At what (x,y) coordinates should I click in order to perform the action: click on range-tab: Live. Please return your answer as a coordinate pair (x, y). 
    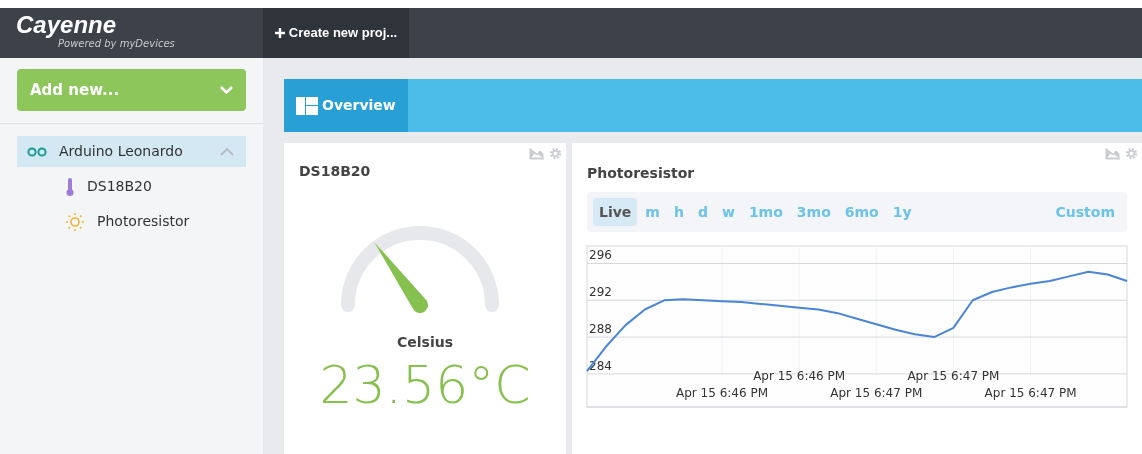
    Looking at the image, I should click on (615, 212).